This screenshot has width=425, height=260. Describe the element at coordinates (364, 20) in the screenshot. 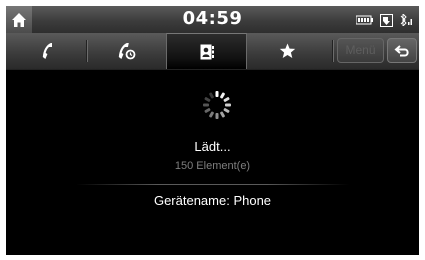

I see `battery-icon` at that location.